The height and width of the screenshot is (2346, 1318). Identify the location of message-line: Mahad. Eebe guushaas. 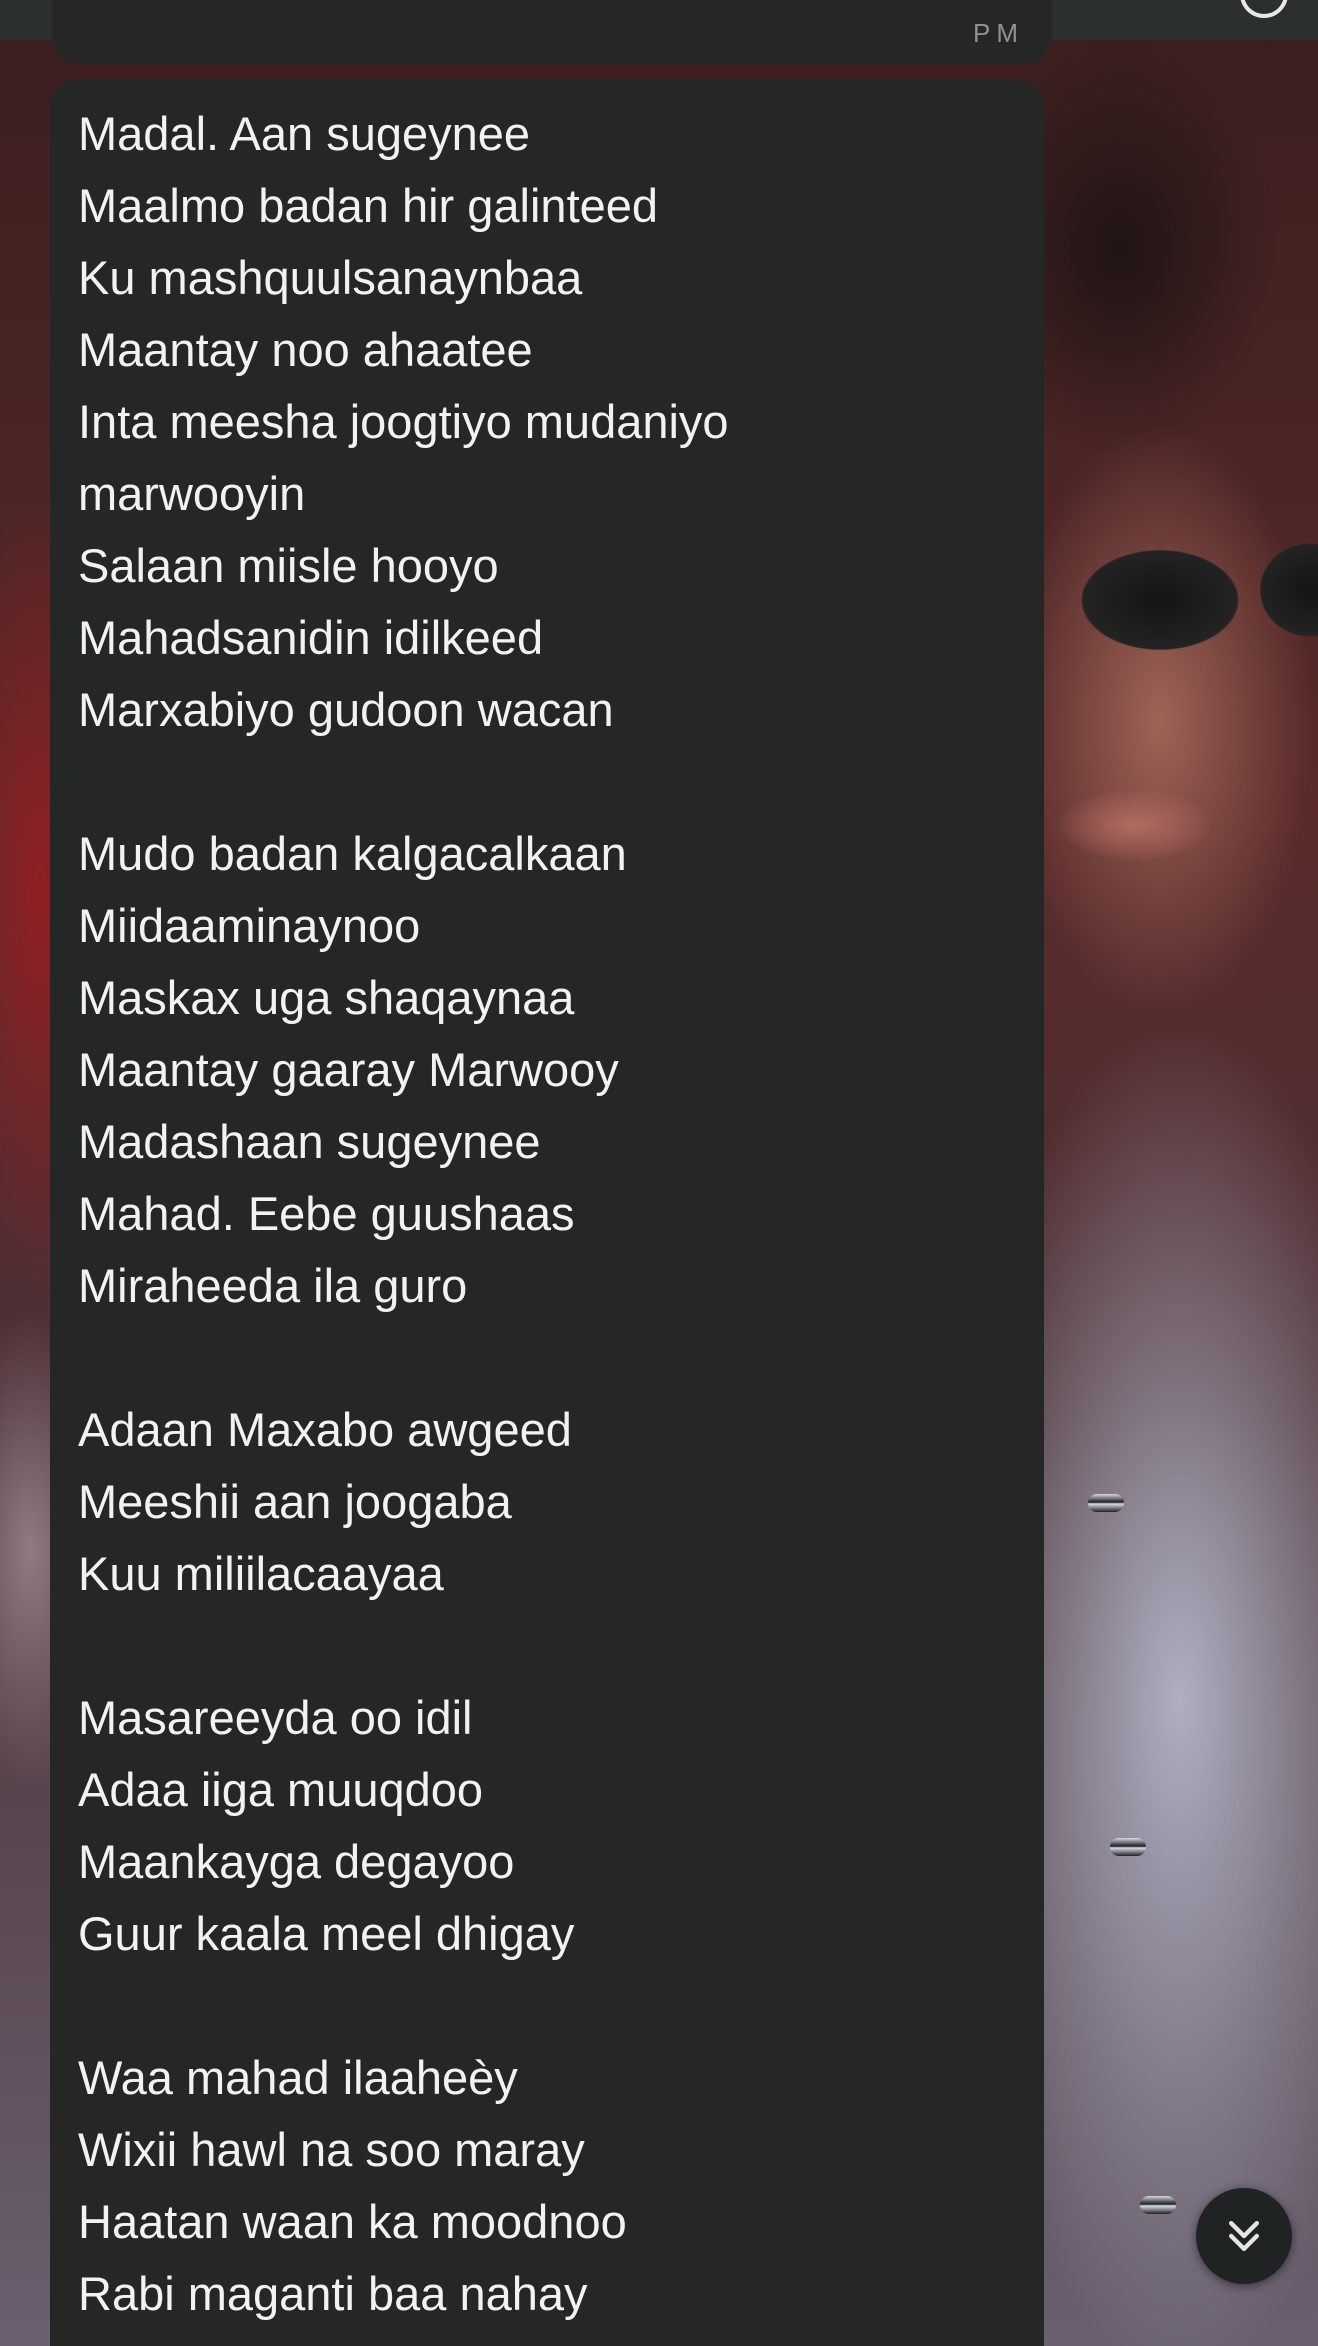
(326, 1213).